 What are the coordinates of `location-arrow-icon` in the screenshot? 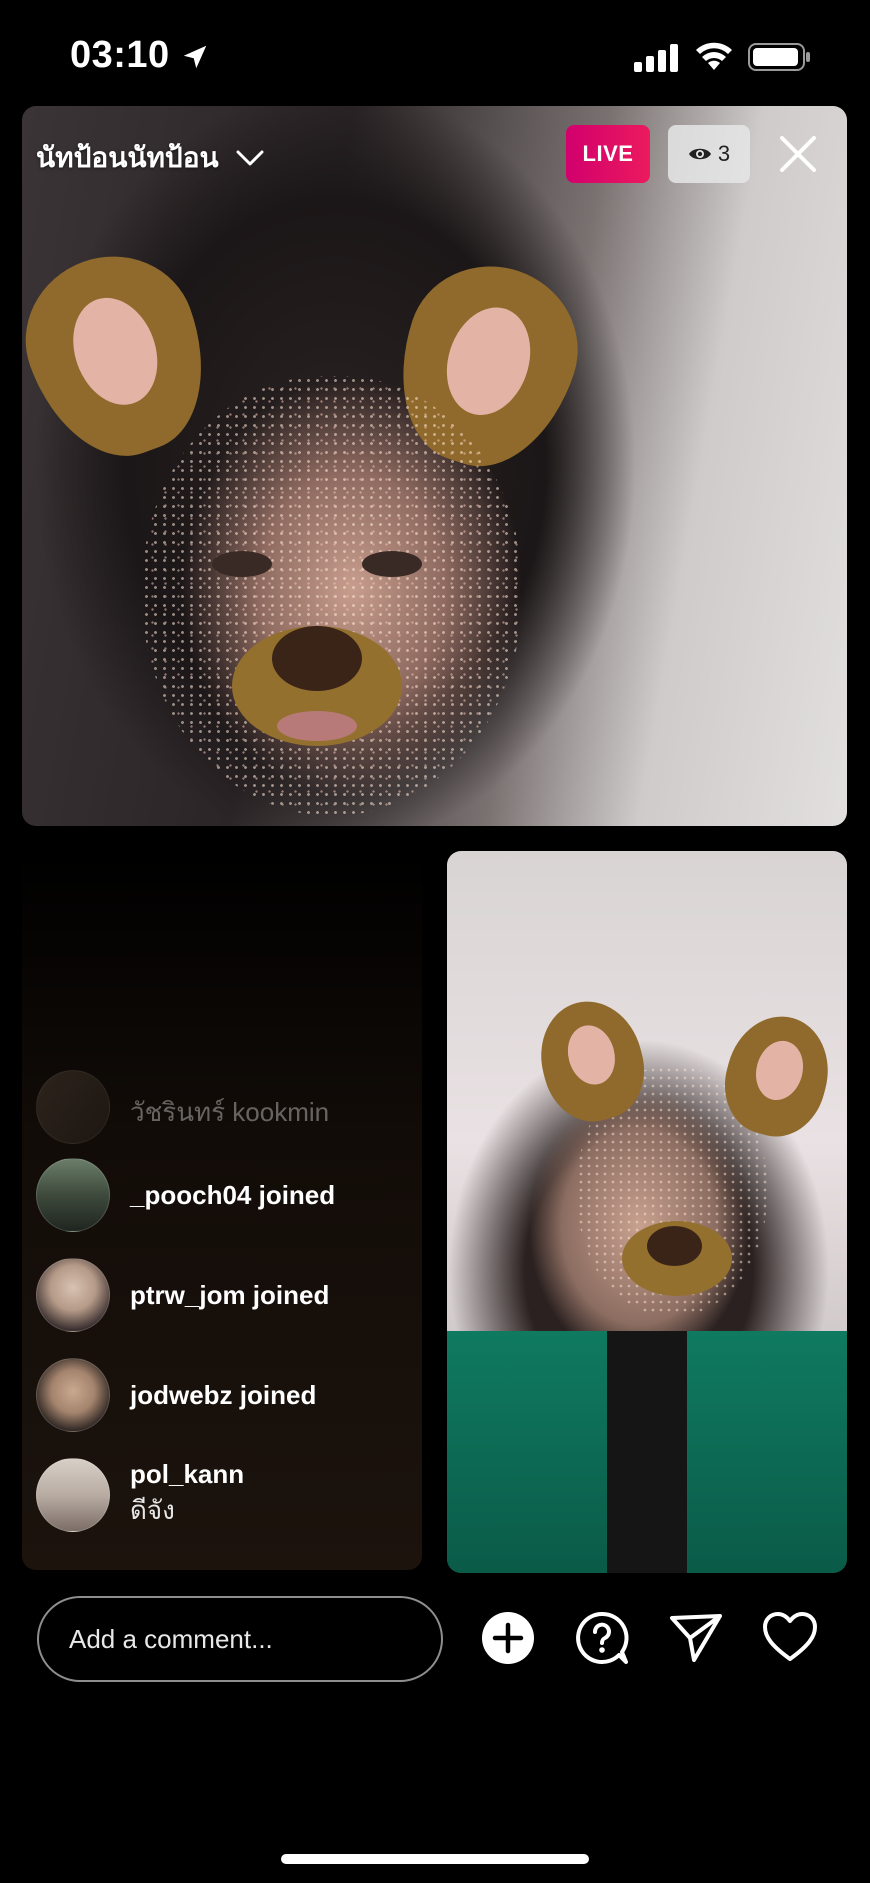 It's located at (195, 57).